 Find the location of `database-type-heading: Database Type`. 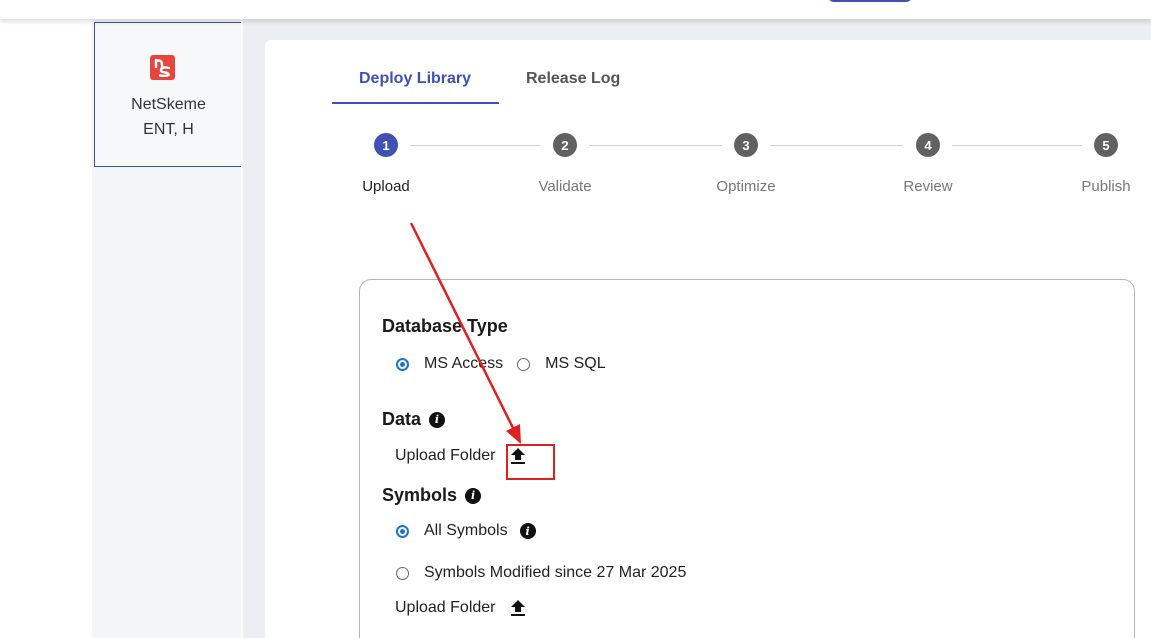

database-type-heading: Database Type is located at coordinates (445, 326).